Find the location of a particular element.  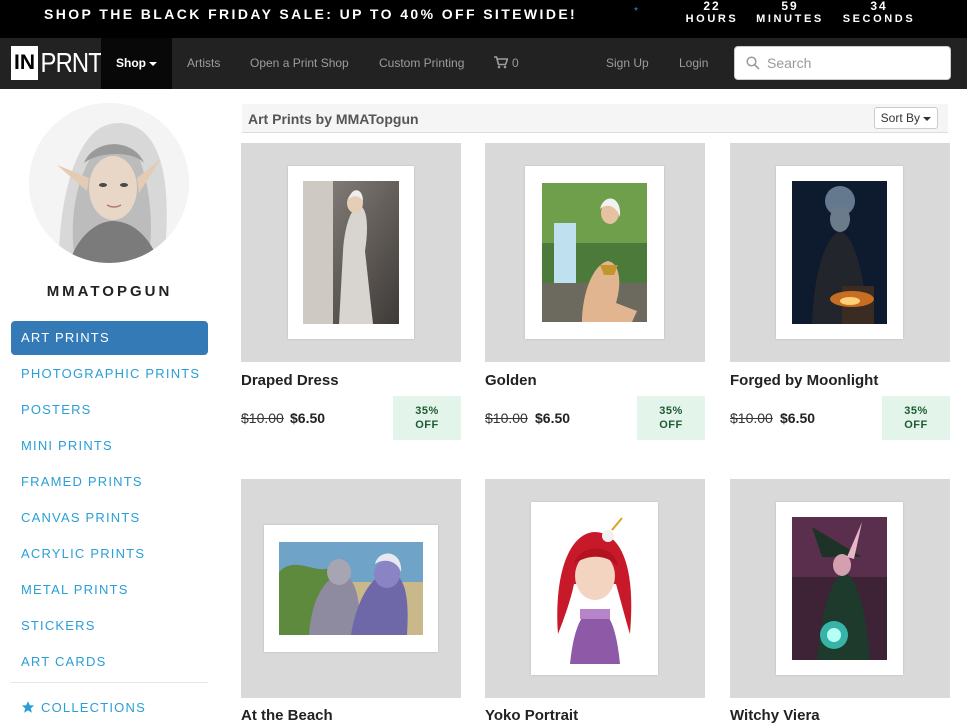

artist-avatar is located at coordinates (109, 183).